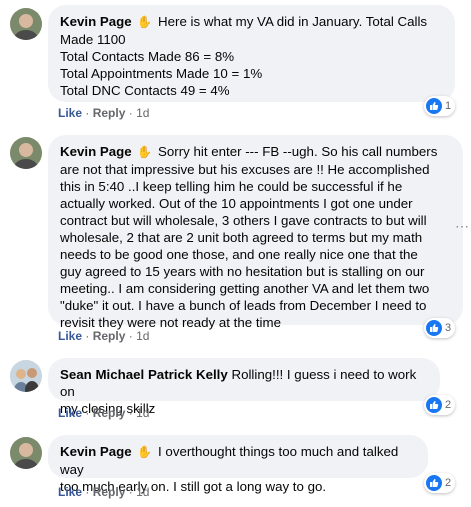 Image resolution: width=471 pixels, height=507 pixels. I want to click on reaction-number: 1, so click(448, 106).